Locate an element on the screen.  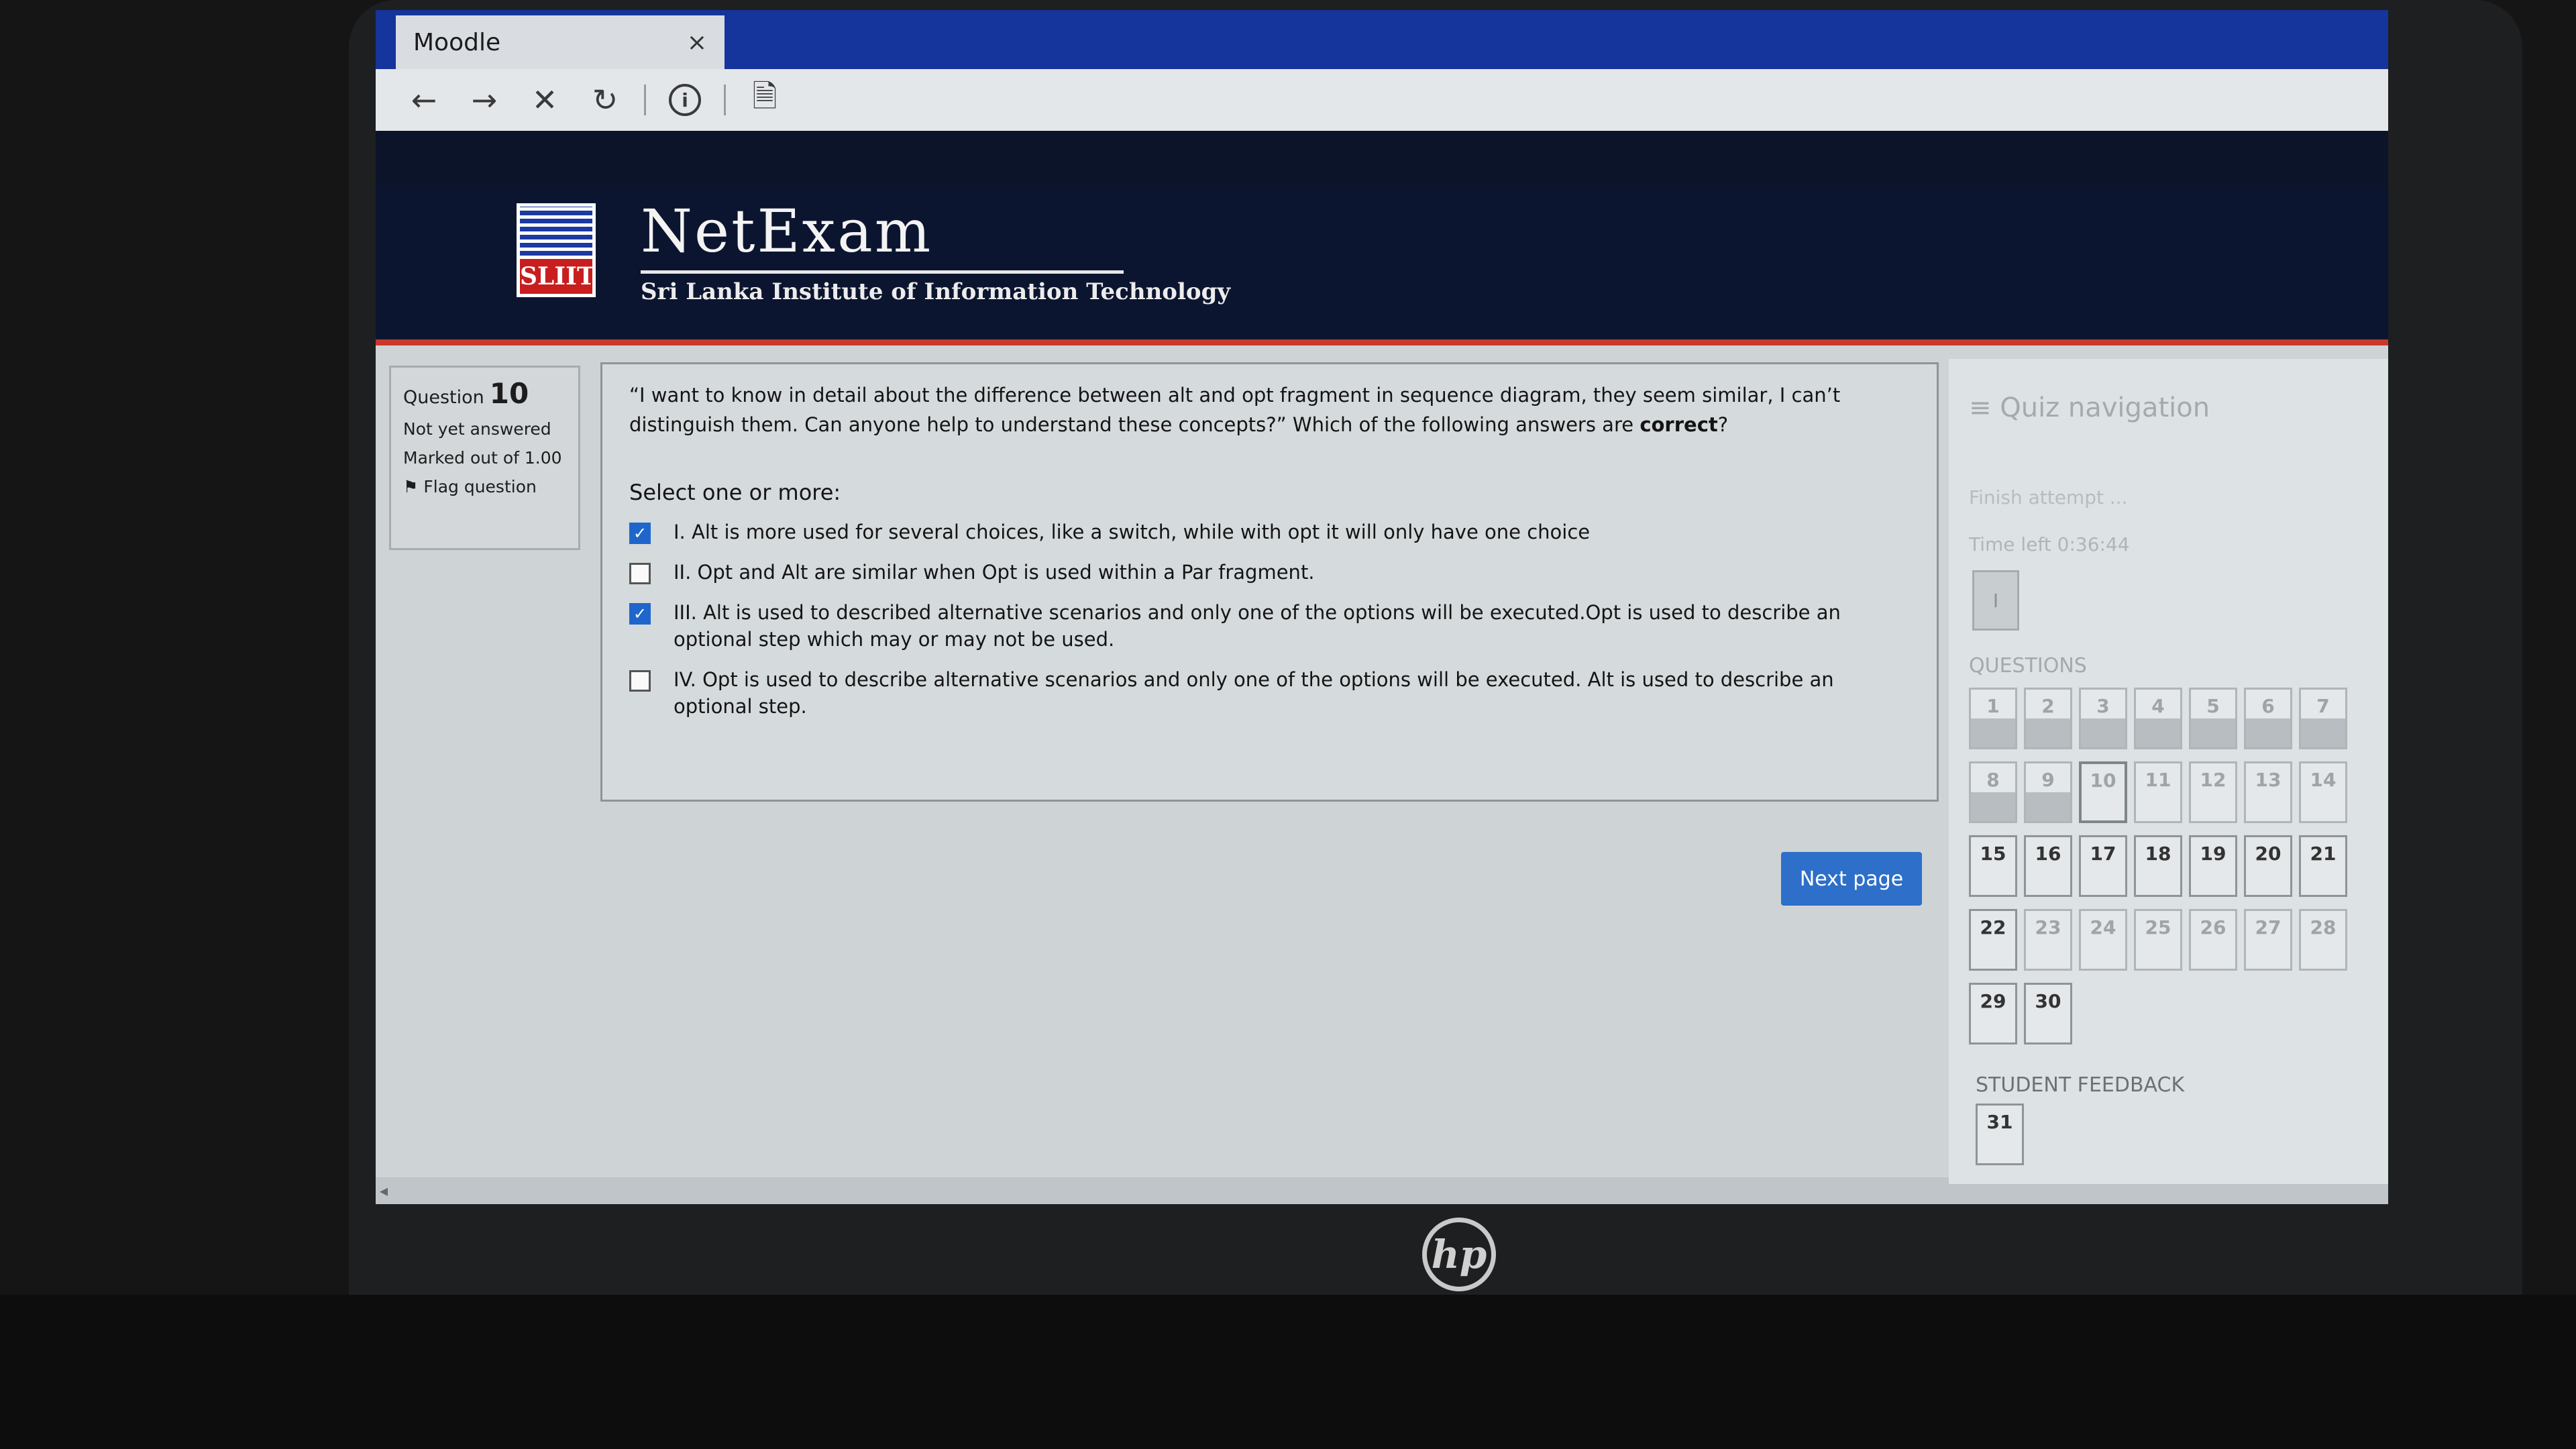
question-marks: Marked out of 1.00 is located at coordinates (482, 458).